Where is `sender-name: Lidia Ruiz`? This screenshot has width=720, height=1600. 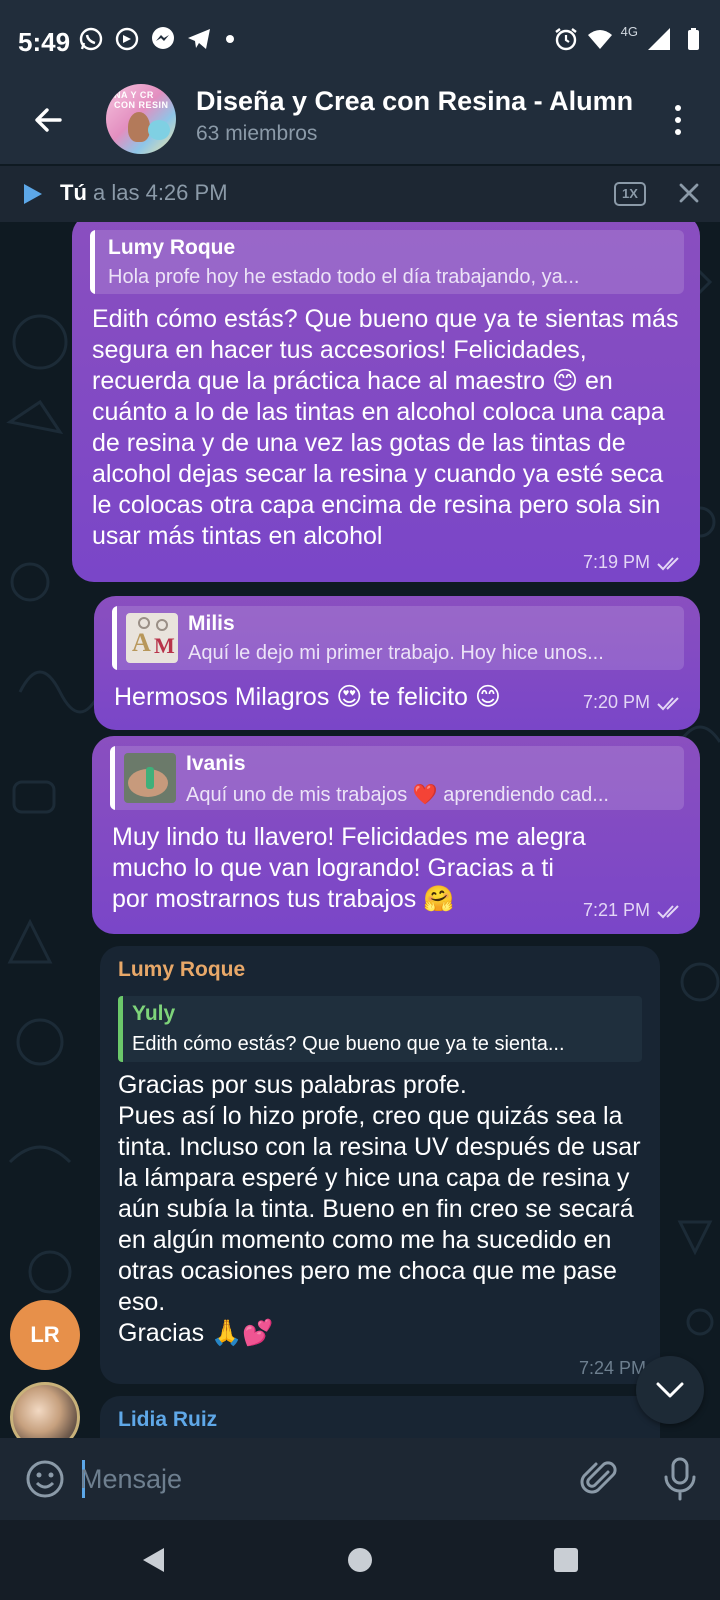 sender-name: Lidia Ruiz is located at coordinates (167, 1420).